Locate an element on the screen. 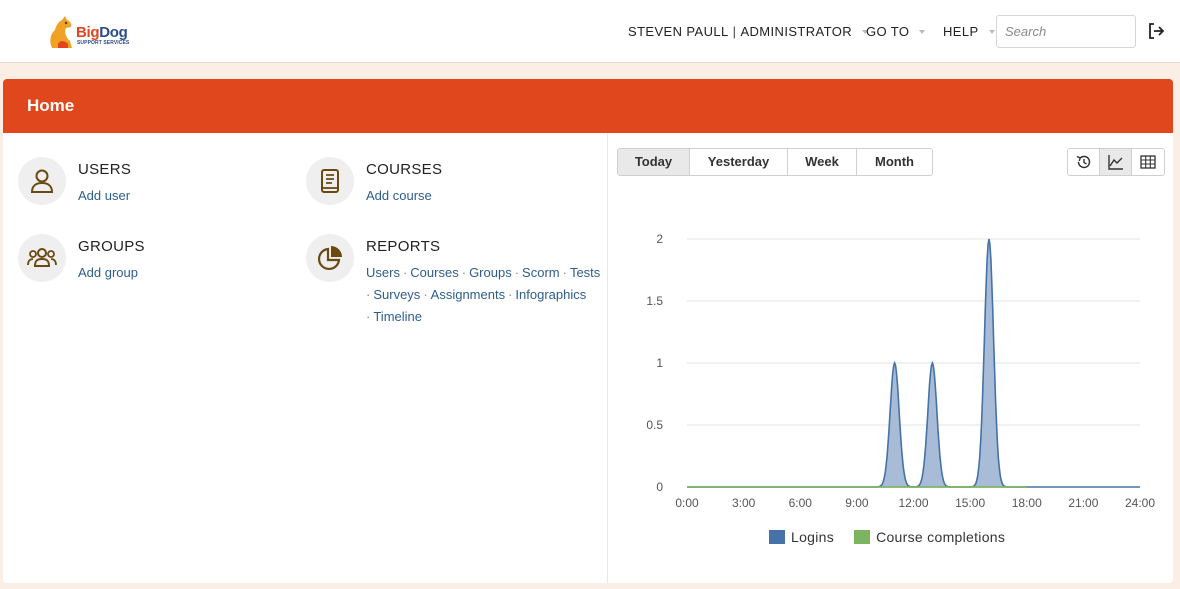 The image size is (1180, 589). column-divider is located at coordinates (607, 358).